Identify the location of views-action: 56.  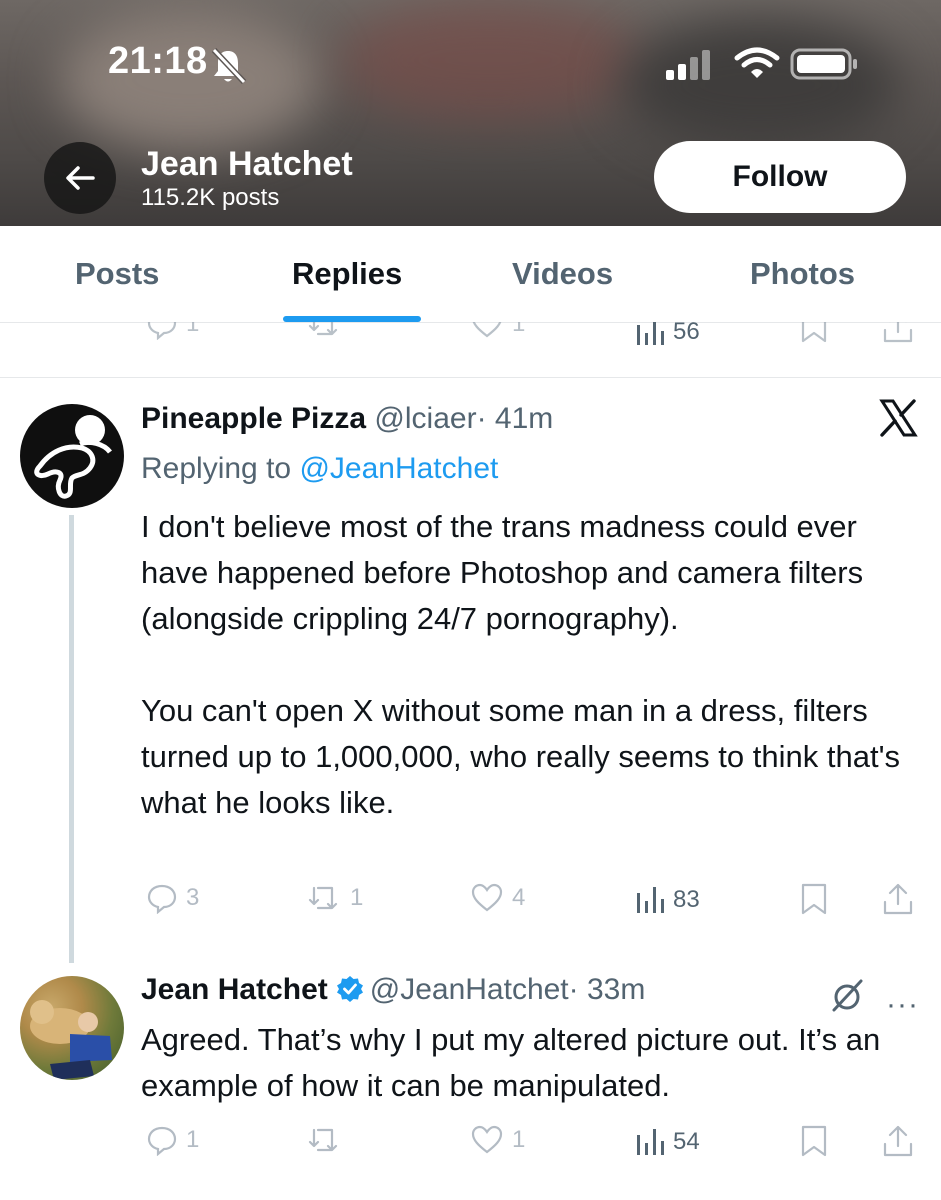
(667, 334).